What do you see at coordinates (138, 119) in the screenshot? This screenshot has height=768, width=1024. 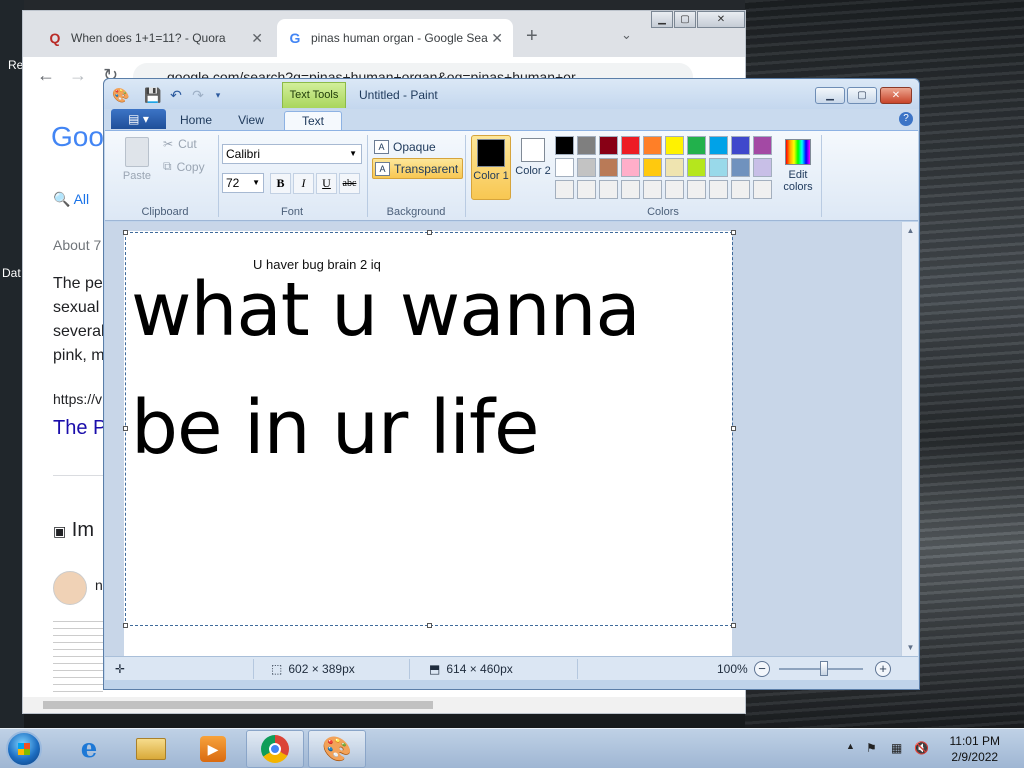 I see `paint-menu-button: ▤ ▾` at bounding box center [138, 119].